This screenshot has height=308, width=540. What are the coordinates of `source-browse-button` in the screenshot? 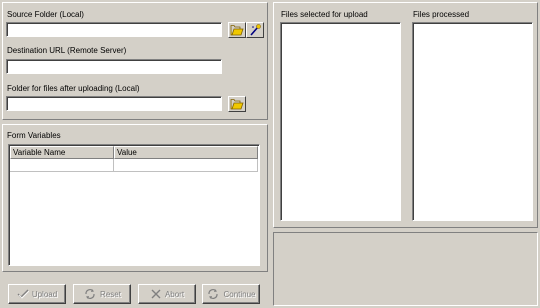 It's located at (237, 30).